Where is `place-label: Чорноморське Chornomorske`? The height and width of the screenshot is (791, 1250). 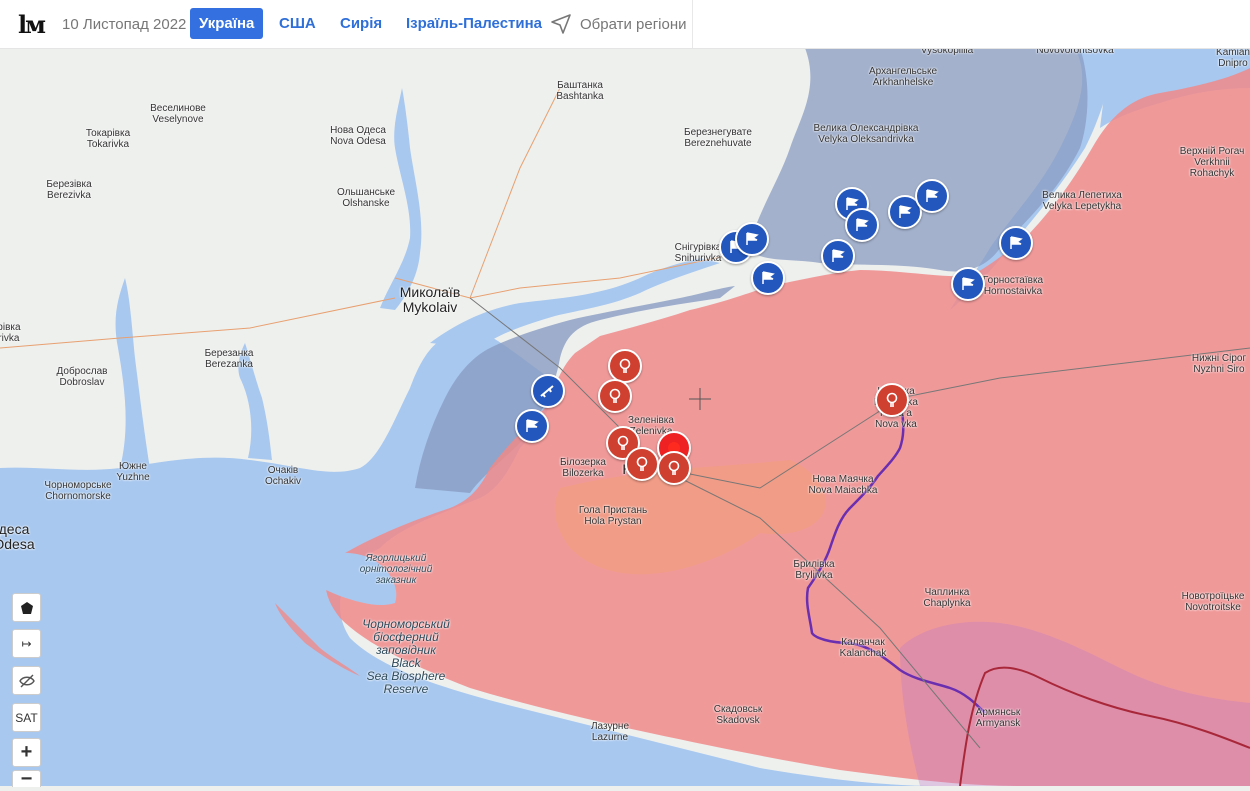
place-label: Чорноморське Chornomorske is located at coordinates (78, 491).